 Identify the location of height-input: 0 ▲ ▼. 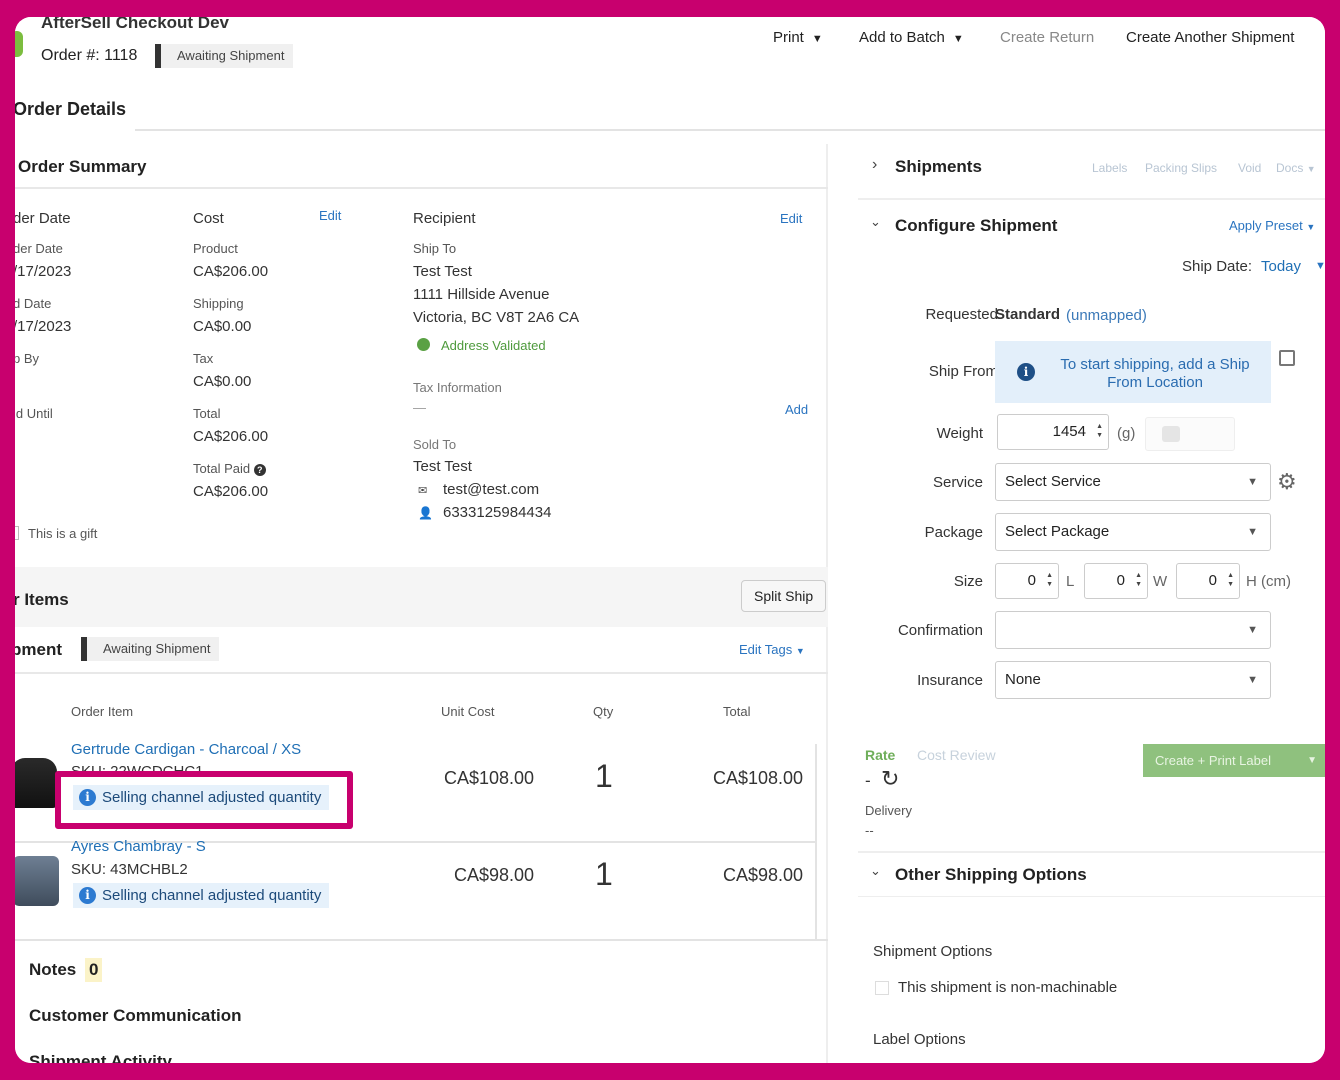
(1208, 581).